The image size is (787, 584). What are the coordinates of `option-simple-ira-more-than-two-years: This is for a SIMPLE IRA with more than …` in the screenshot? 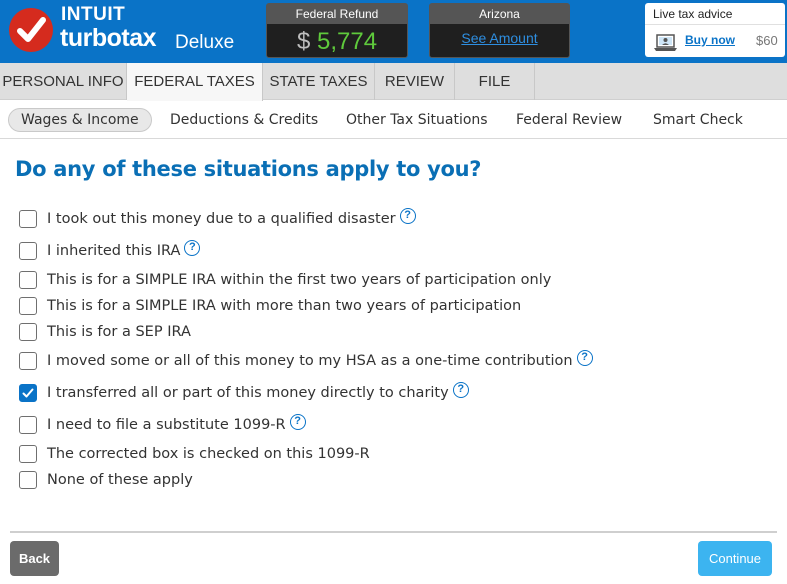 It's located at (270, 306).